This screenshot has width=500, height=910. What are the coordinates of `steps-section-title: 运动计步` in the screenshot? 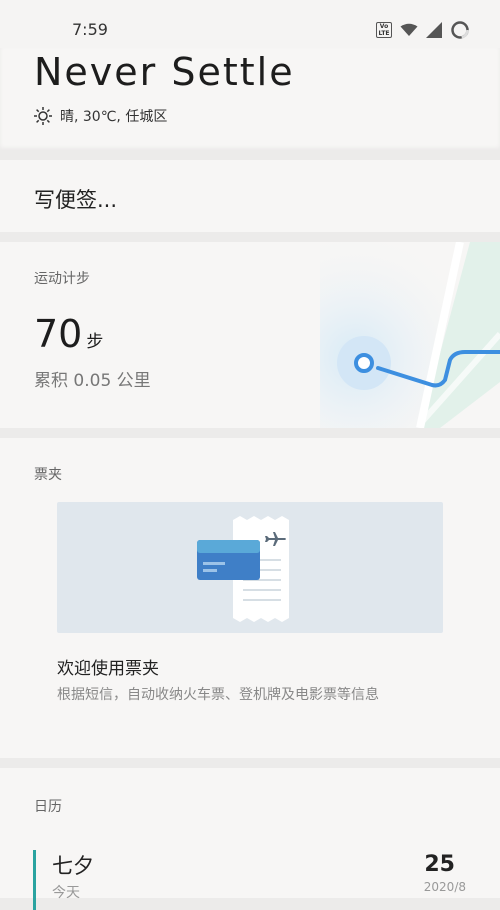 It's located at (62, 279).